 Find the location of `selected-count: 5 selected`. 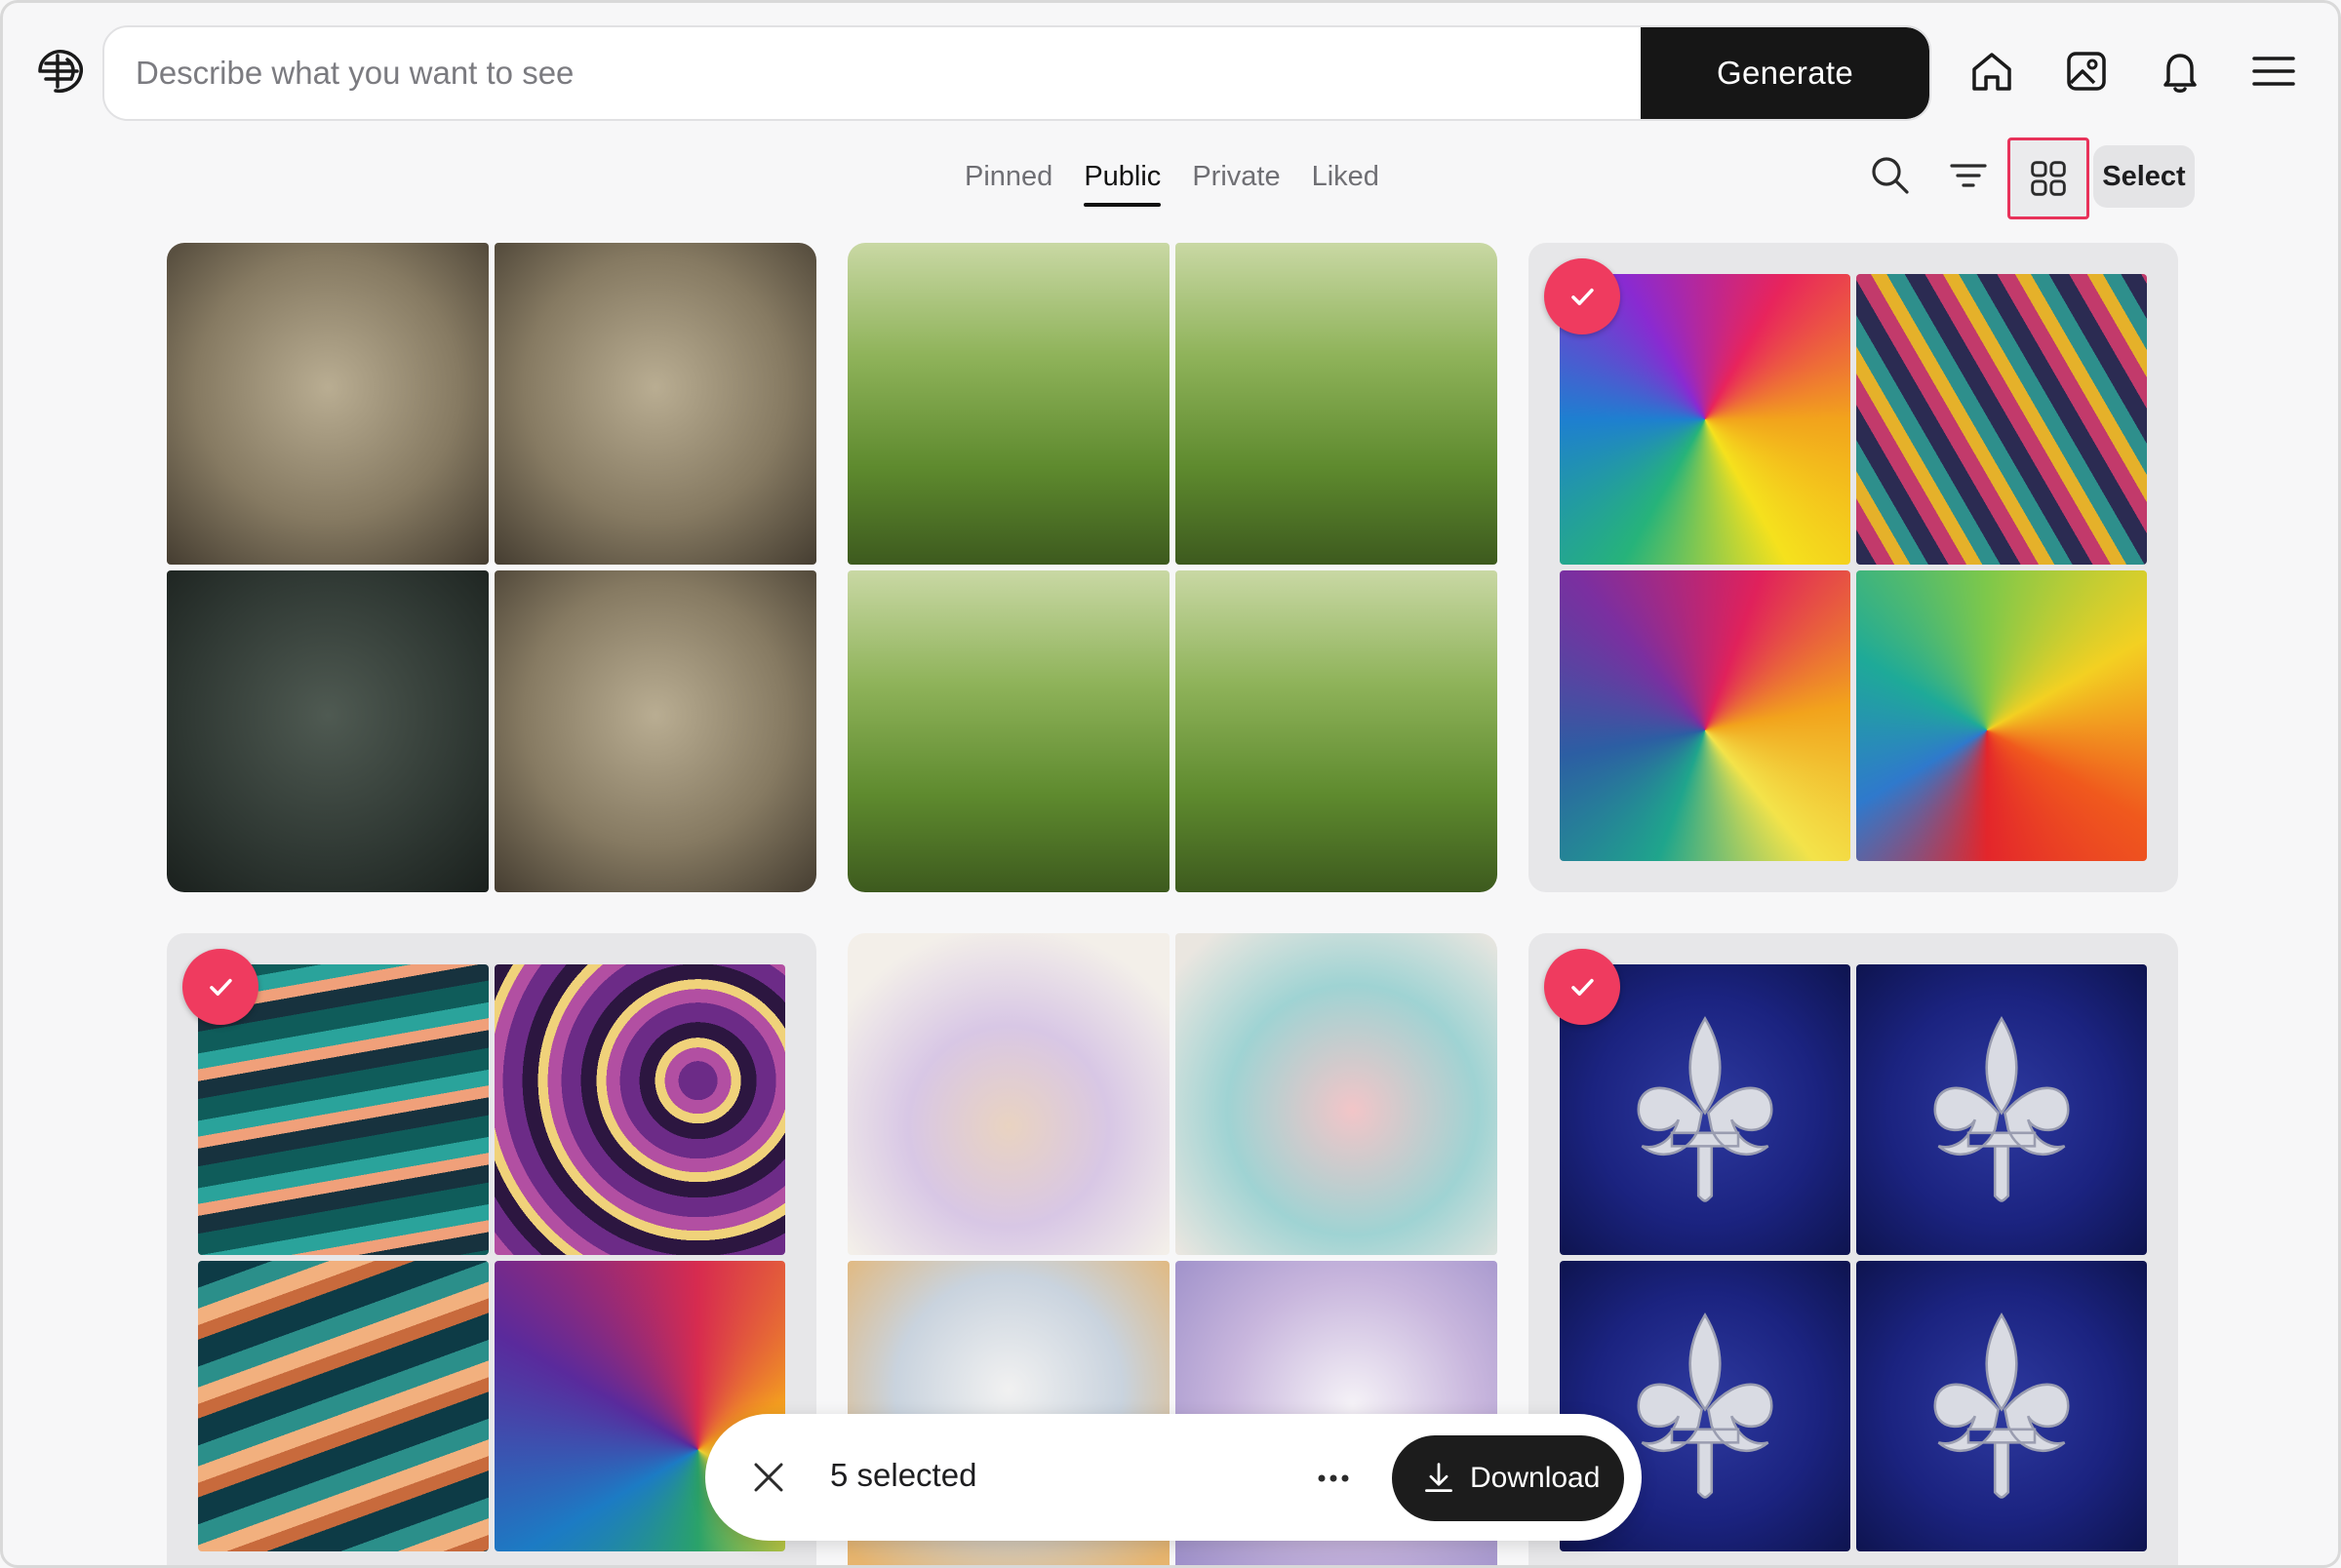

selected-count: 5 selected is located at coordinates (903, 1475).